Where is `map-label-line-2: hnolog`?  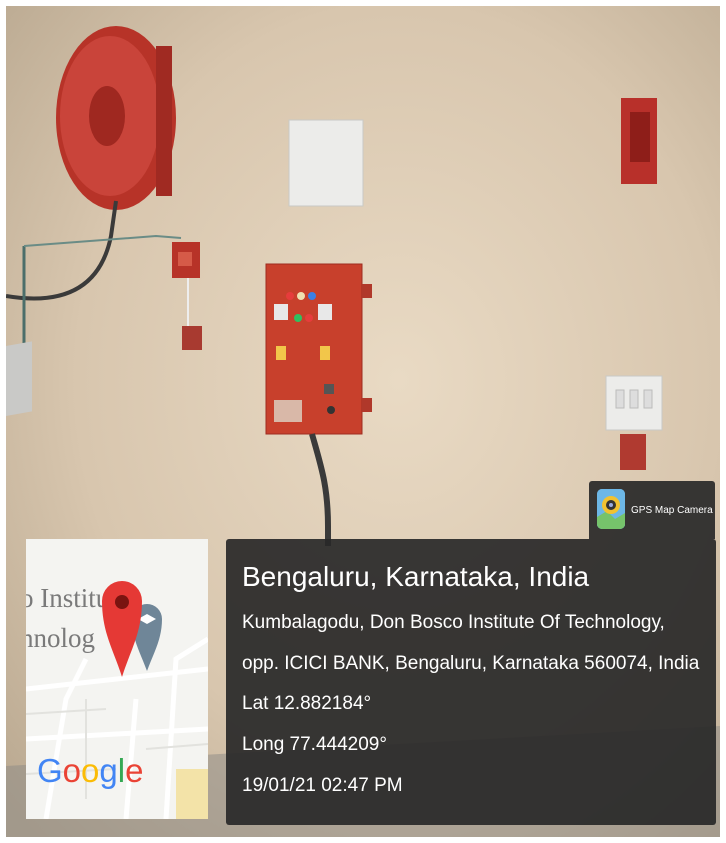
map-label-line-2: hnolog is located at coordinates (61, 638).